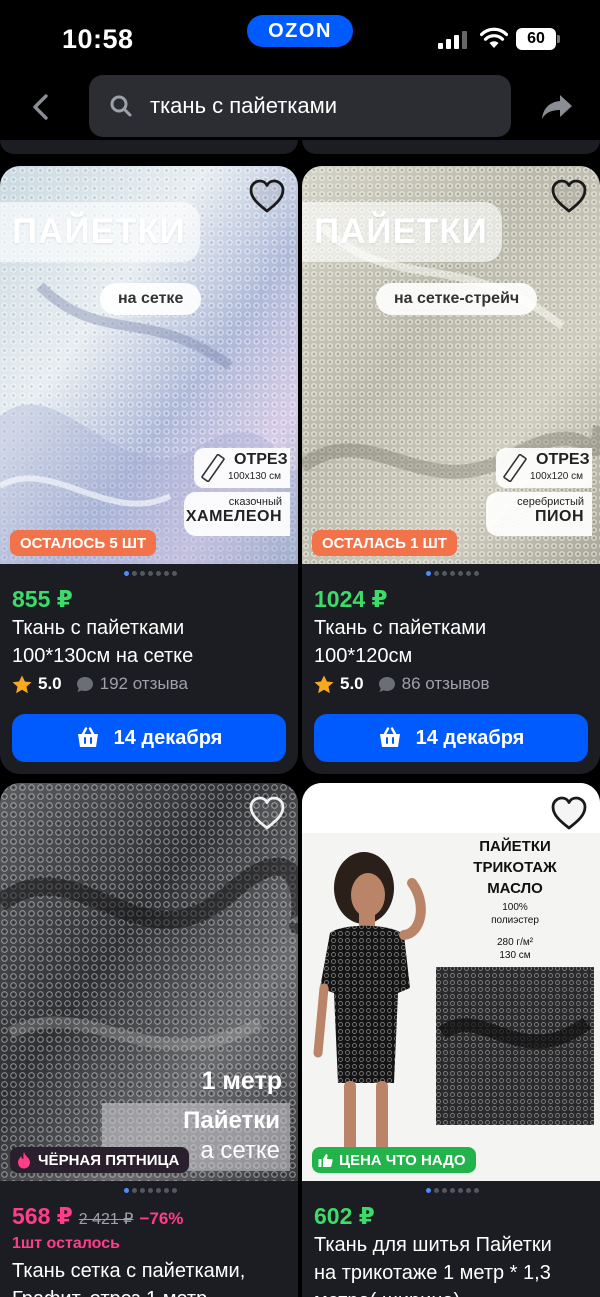 The height and width of the screenshot is (1297, 600). What do you see at coordinates (433, 1245) in the screenshot?
I see `product-title-line: Ткань для шитья Пайетки` at bounding box center [433, 1245].